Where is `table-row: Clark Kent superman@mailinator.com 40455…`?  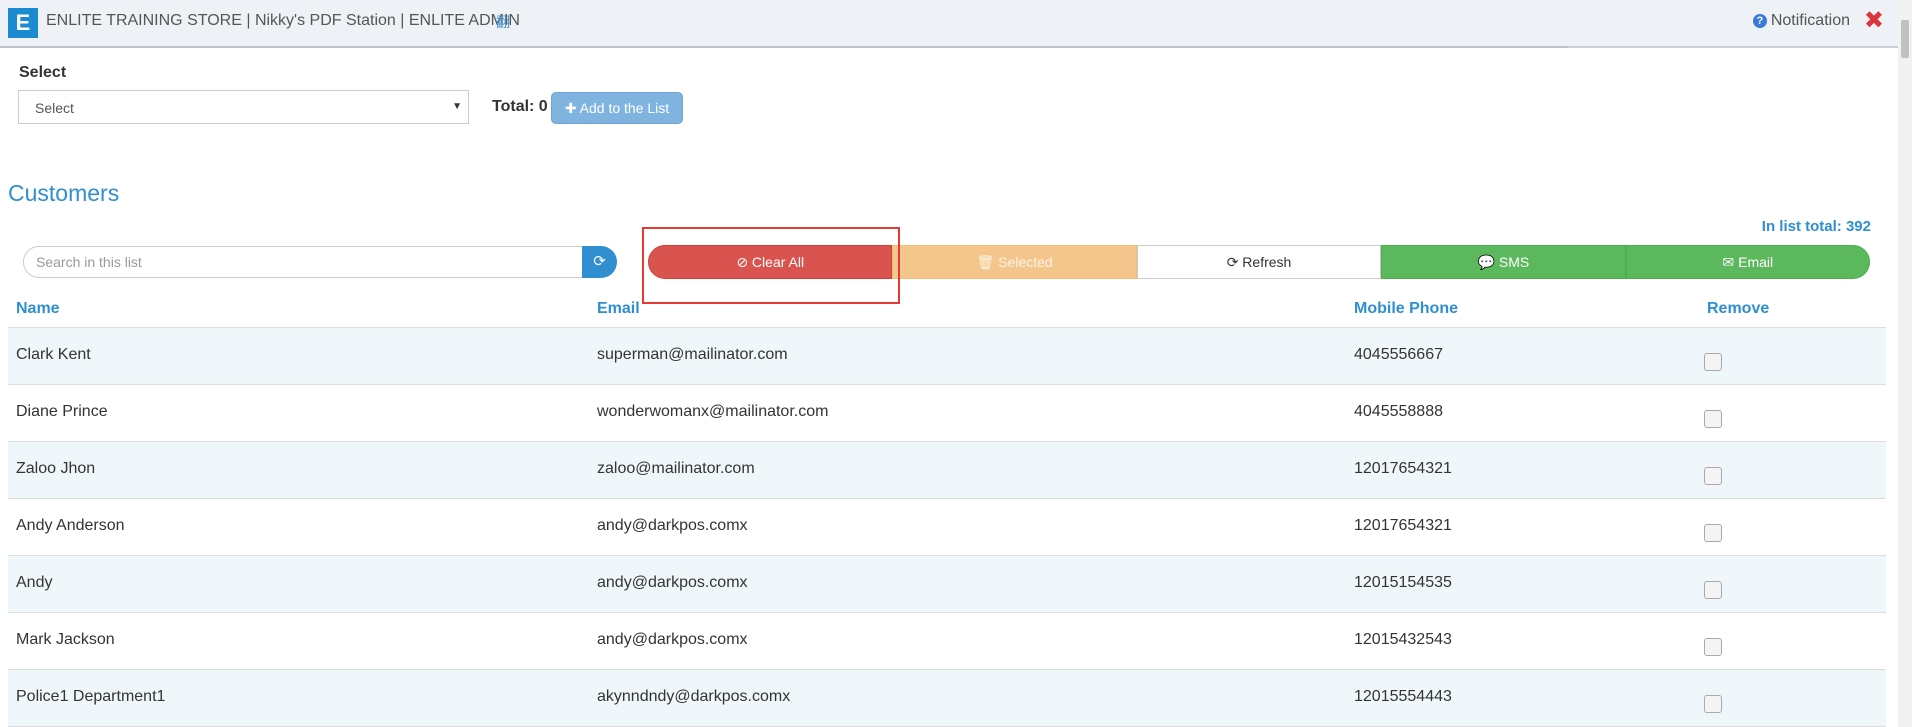 table-row: Clark Kent superman@mailinator.com 40455… is located at coordinates (947, 356).